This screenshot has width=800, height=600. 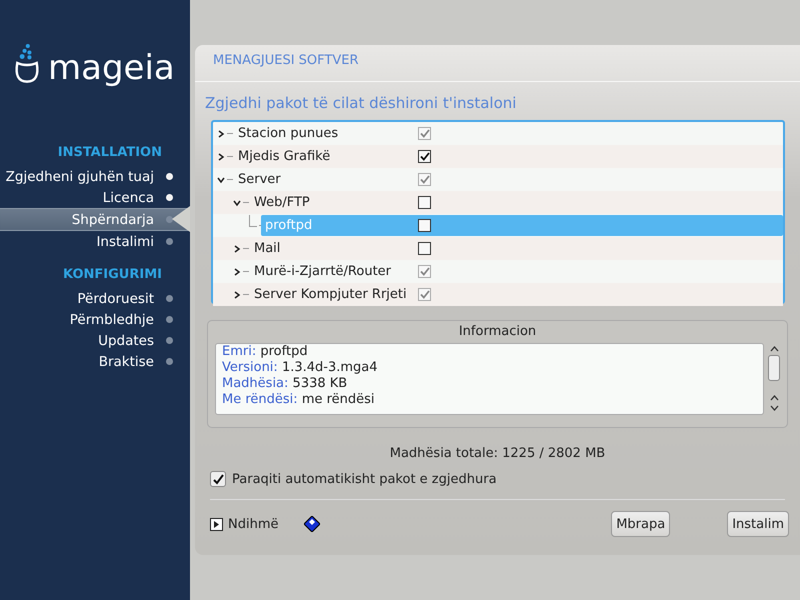 What do you see at coordinates (95, 219) in the screenshot?
I see `step-item: Shpërndarja` at bounding box center [95, 219].